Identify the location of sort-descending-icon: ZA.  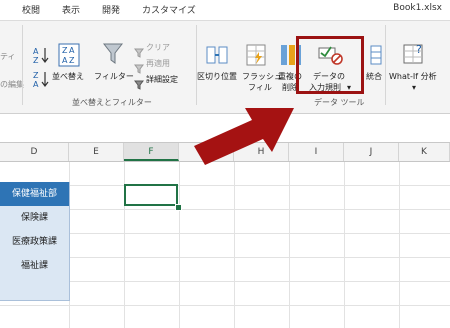
(41, 80).